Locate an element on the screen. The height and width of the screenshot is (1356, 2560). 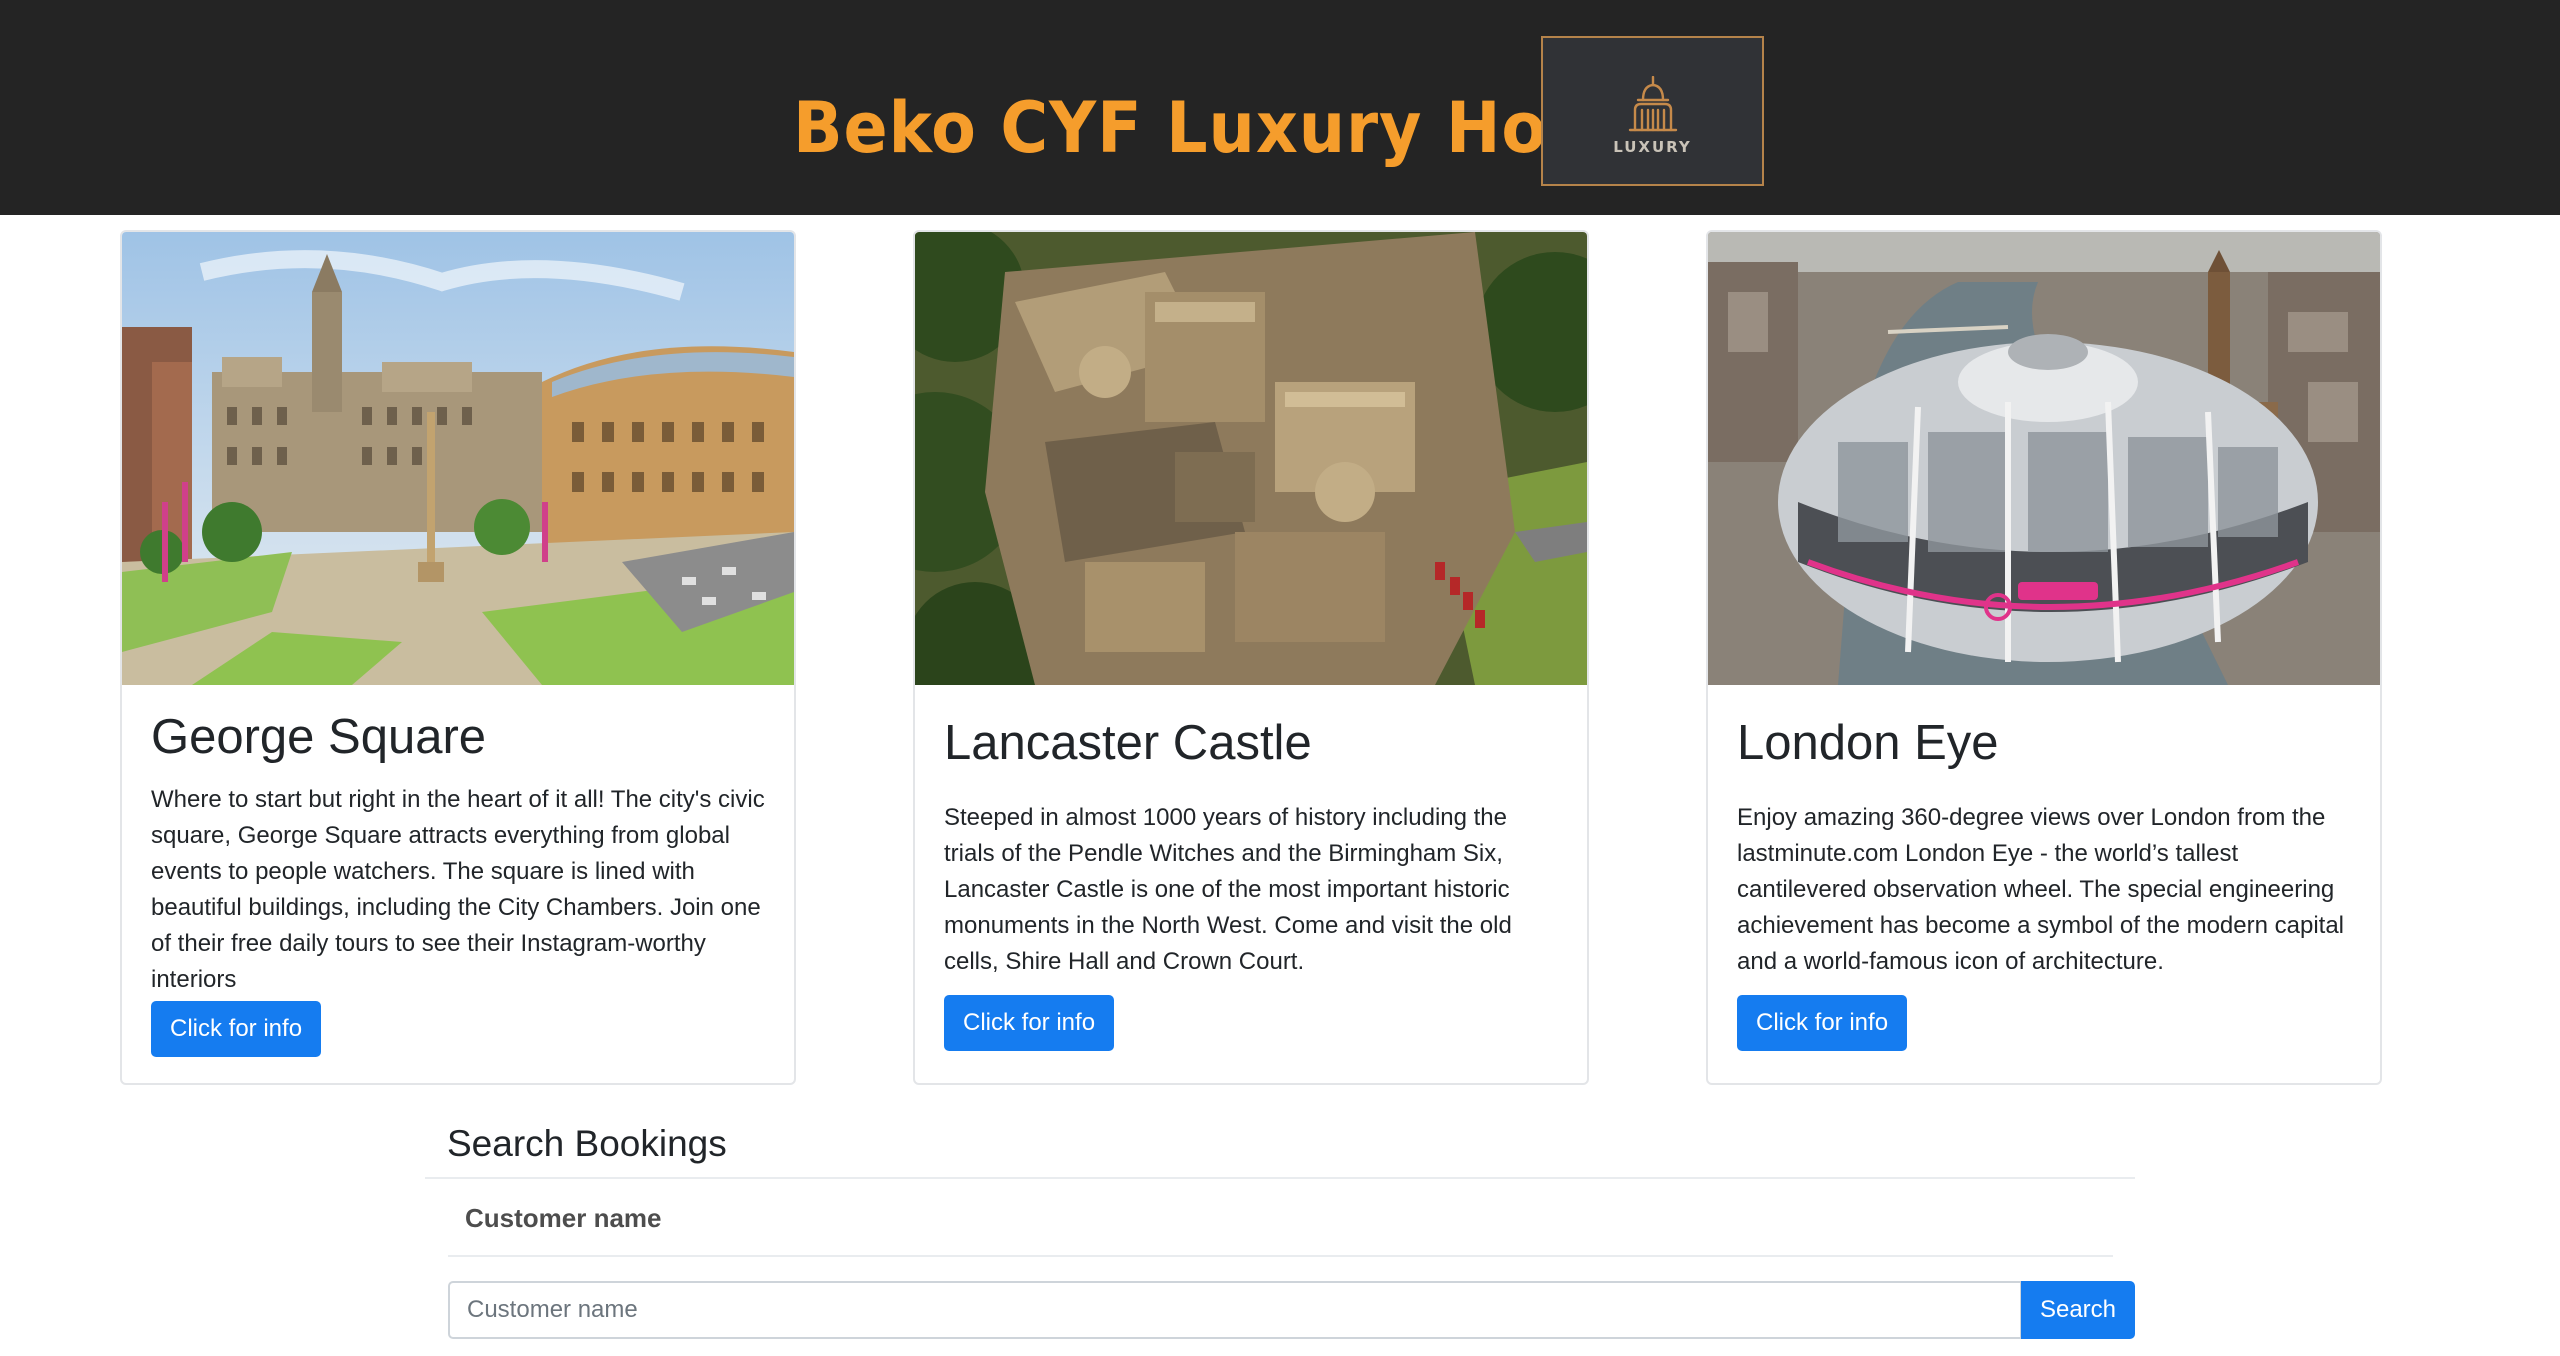
card-title: George Square is located at coordinates (319, 737).